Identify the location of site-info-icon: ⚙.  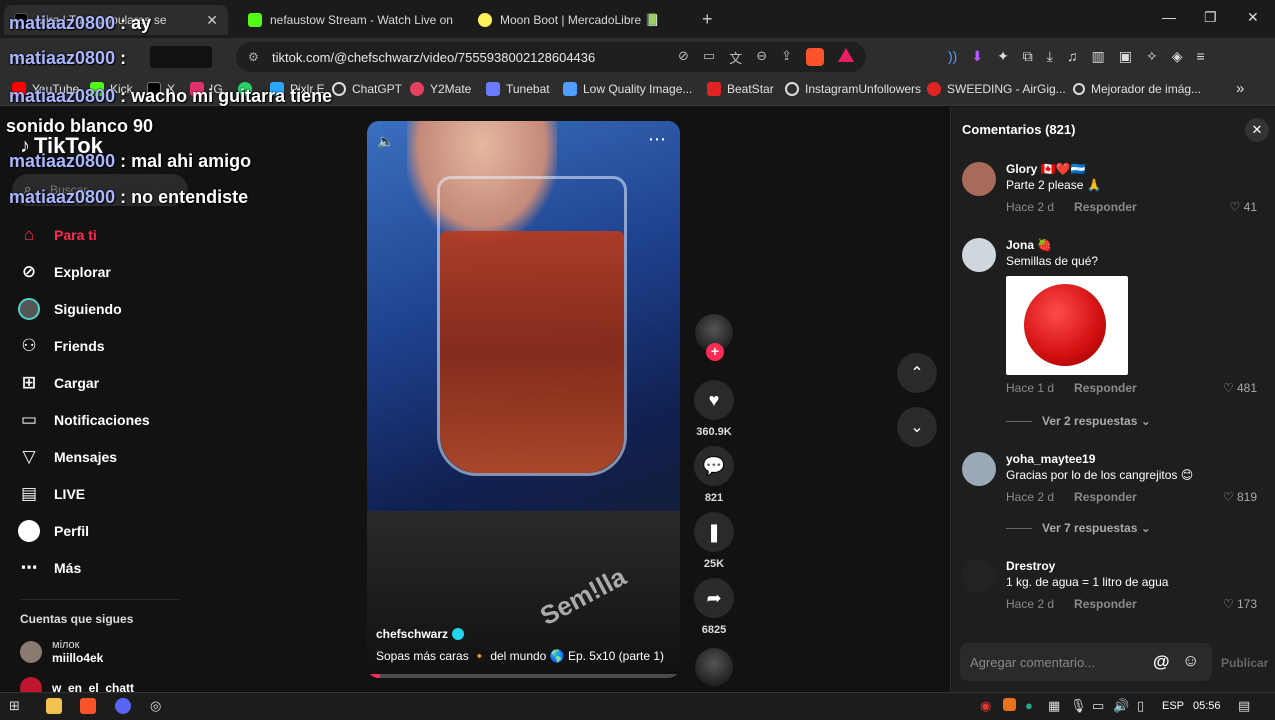
(253, 57).